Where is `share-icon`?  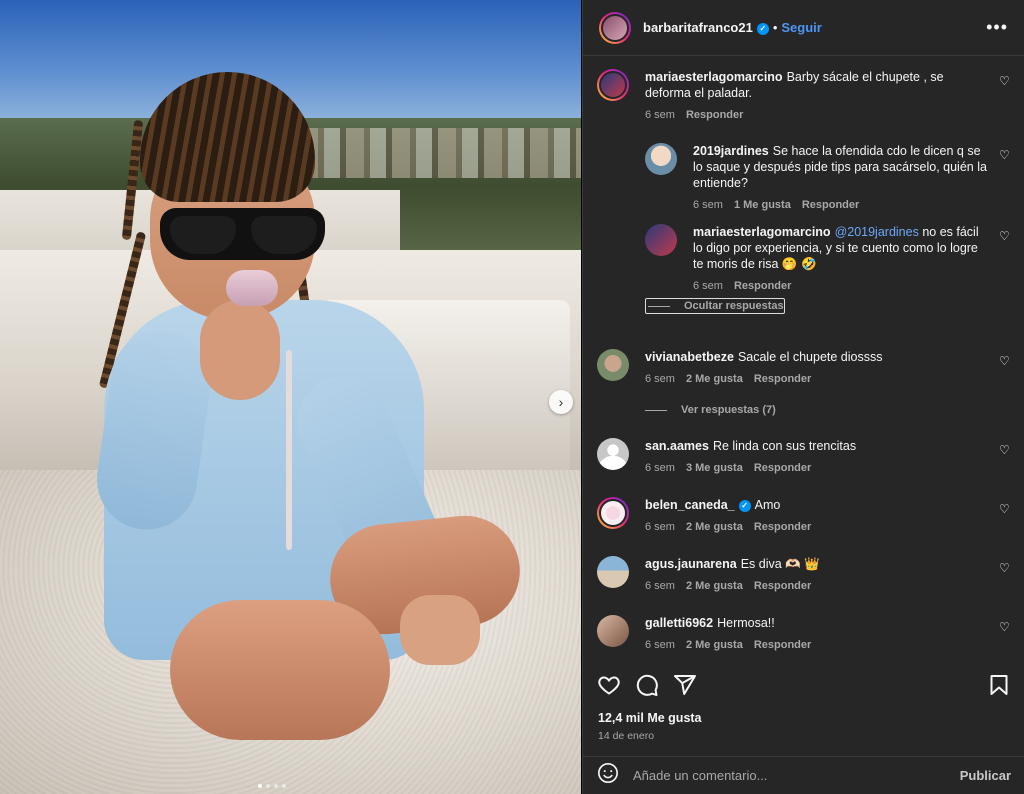 share-icon is located at coordinates (685, 685).